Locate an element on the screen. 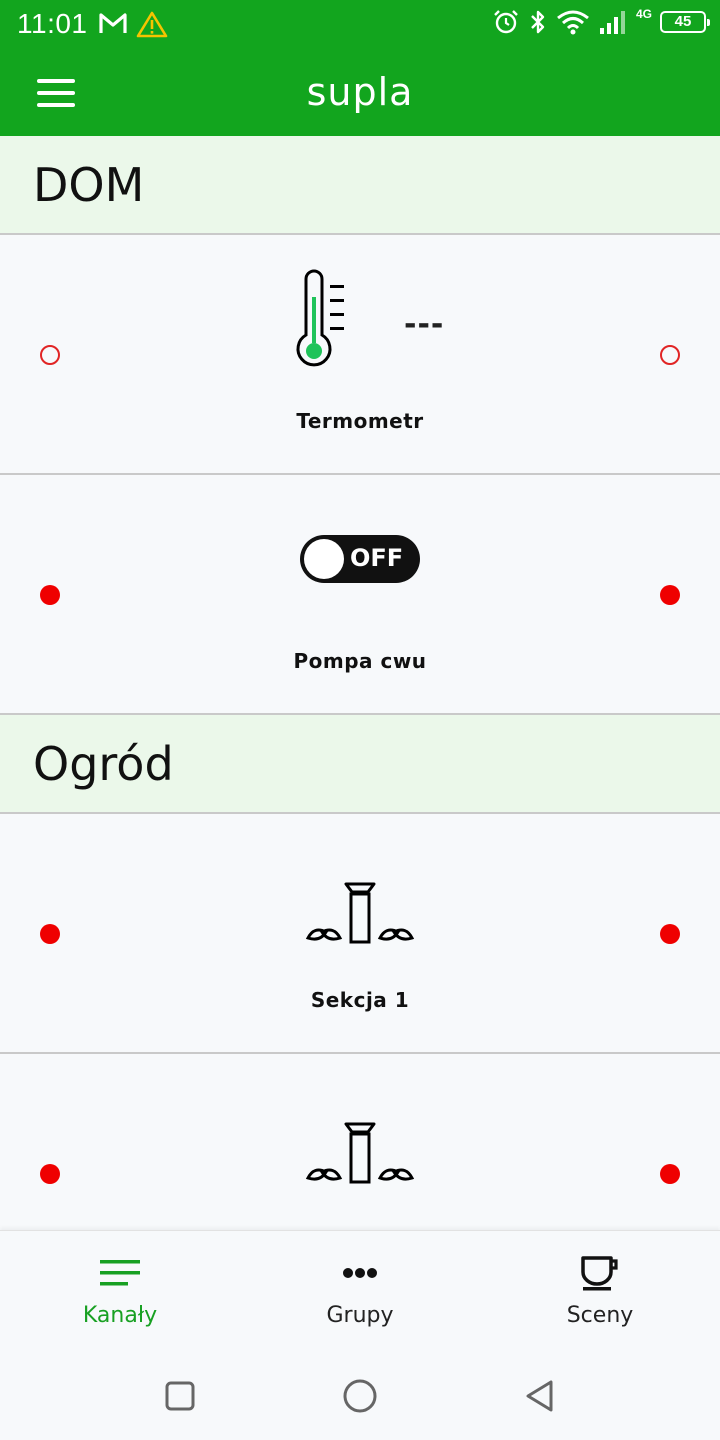  channel-icon-wrapper: OFF is located at coordinates (360, 559).